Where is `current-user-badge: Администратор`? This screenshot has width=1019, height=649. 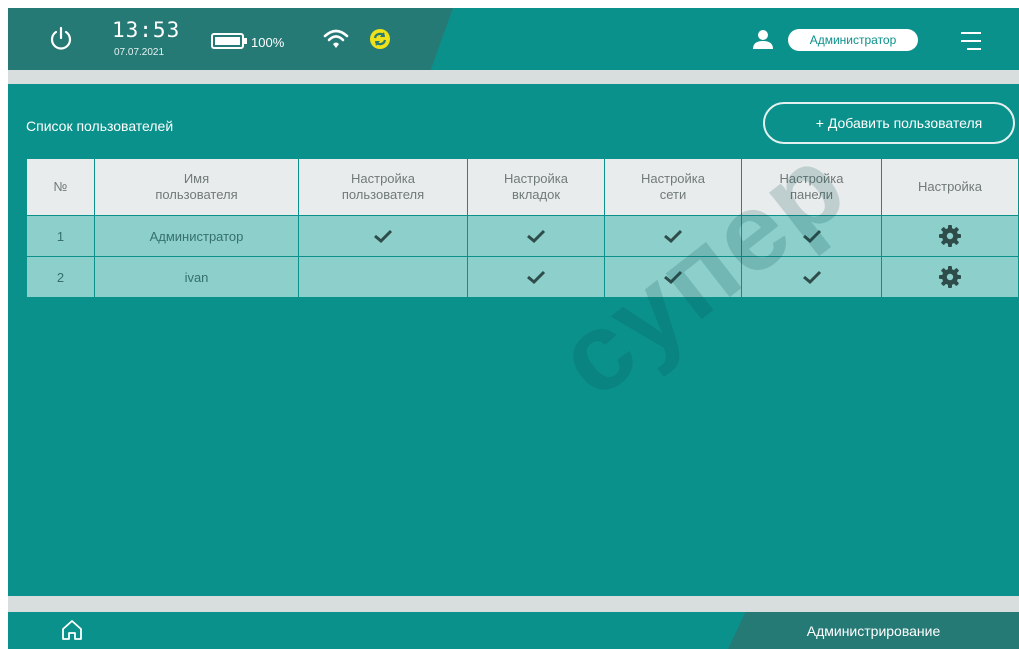 current-user-badge: Администратор is located at coordinates (853, 40).